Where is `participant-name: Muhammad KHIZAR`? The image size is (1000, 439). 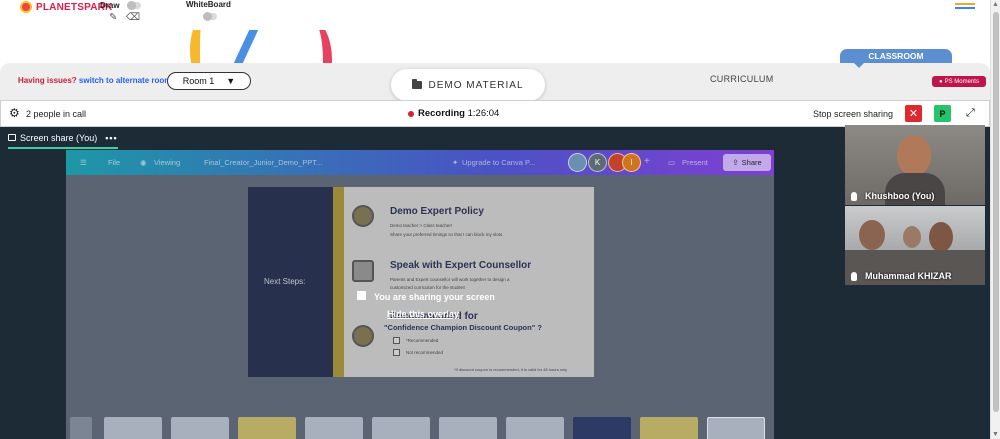
participant-name: Muhammad KHIZAR is located at coordinates (908, 276).